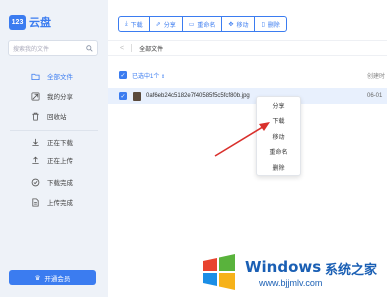 This screenshot has width=387, height=297. What do you see at coordinates (219, 272) in the screenshot?
I see `windows-logo-icon` at bounding box center [219, 272].